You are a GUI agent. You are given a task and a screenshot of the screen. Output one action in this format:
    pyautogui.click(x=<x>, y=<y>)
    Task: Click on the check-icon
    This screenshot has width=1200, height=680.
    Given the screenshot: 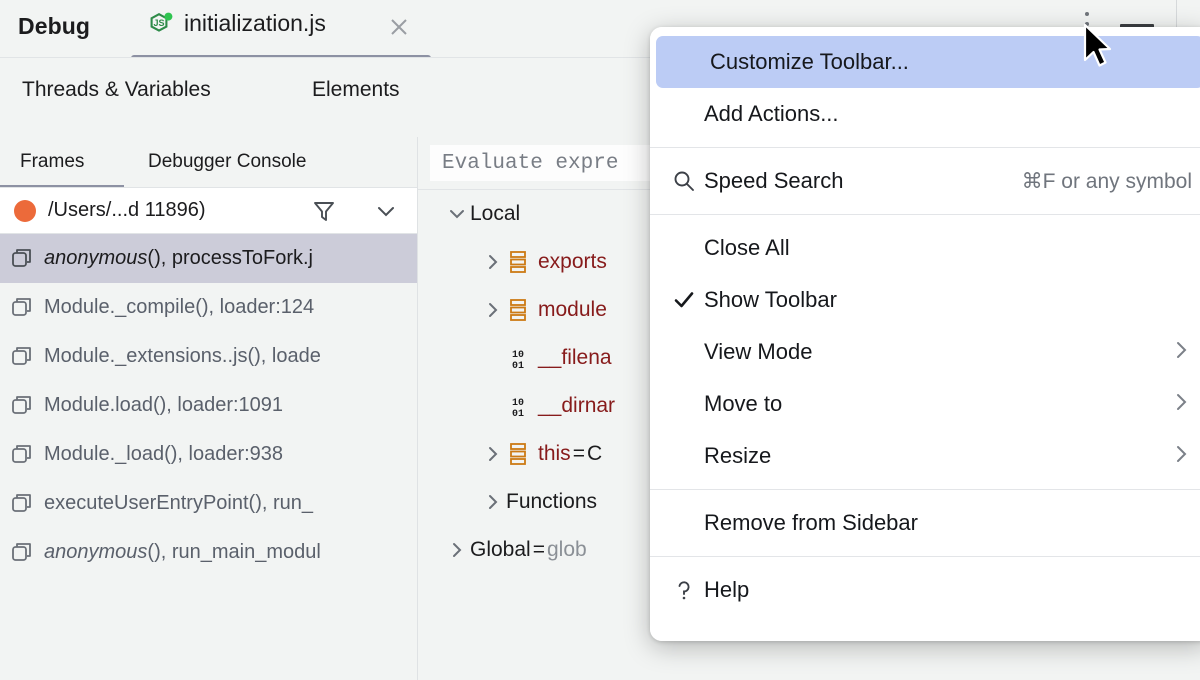 What is the action you would take?
    pyautogui.click(x=684, y=300)
    